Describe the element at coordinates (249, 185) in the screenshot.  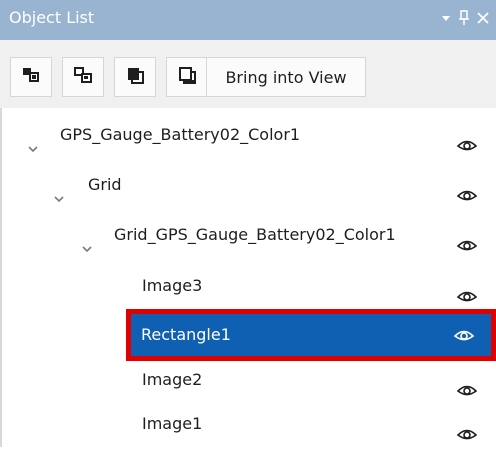
I see `tree-item-grid: Grid` at that location.